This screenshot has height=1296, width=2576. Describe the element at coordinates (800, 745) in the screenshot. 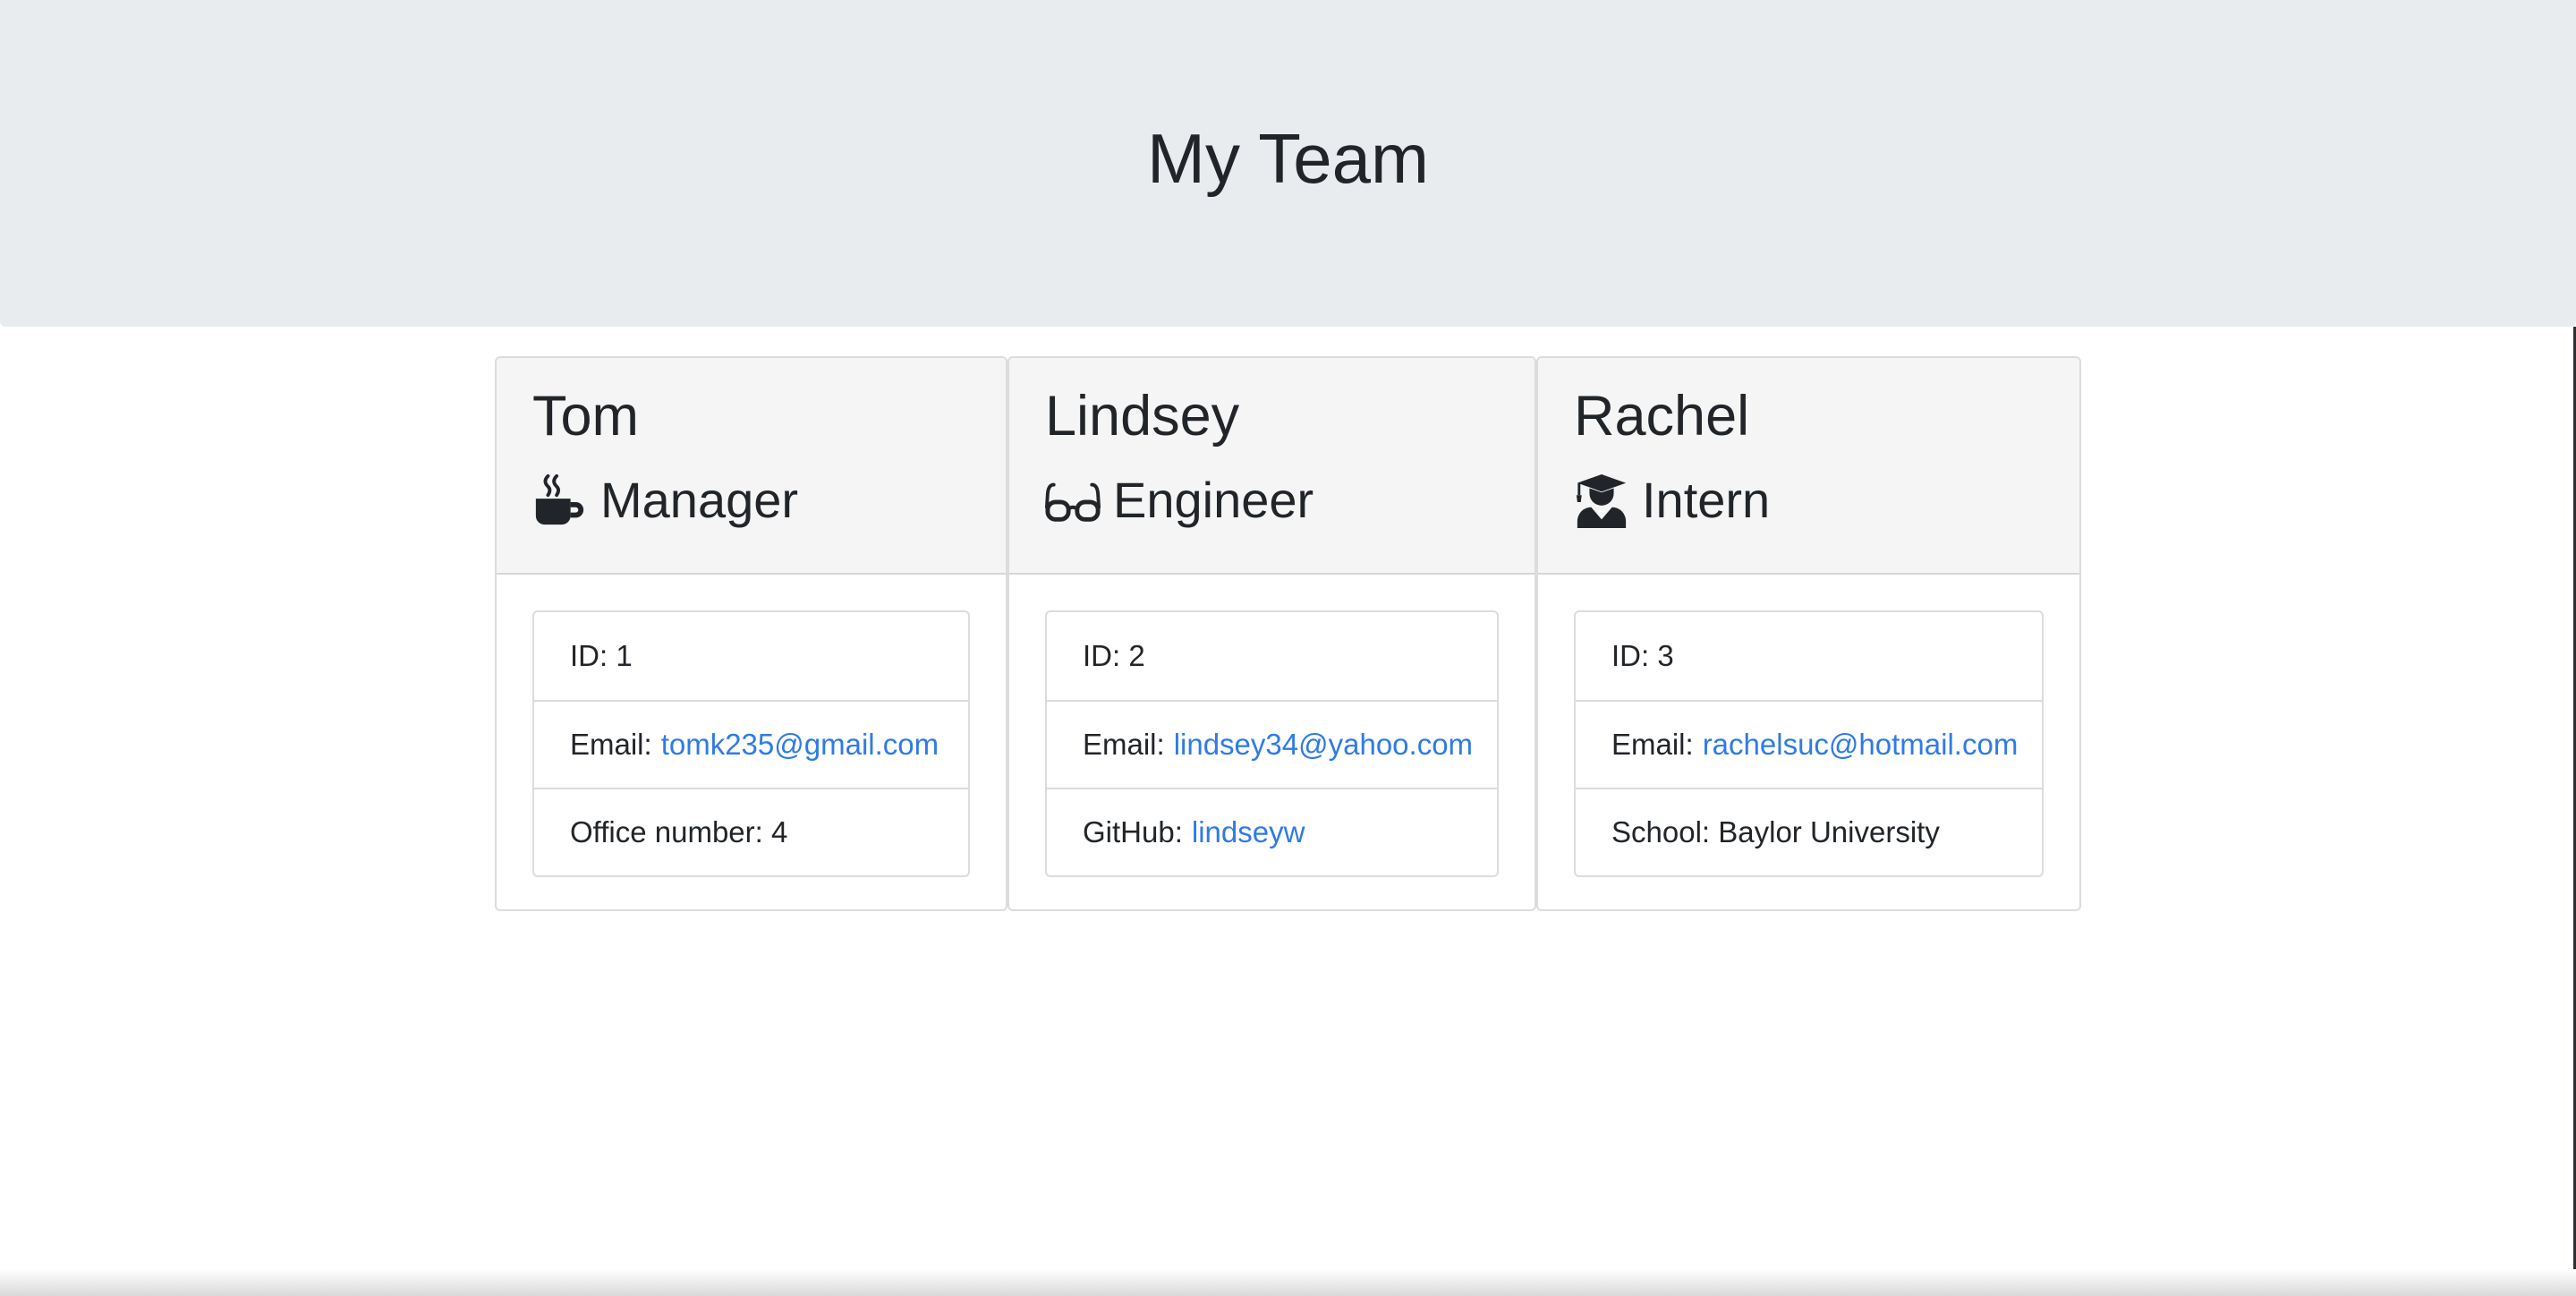

I see `email-link: tomk235@gmail.com` at that location.